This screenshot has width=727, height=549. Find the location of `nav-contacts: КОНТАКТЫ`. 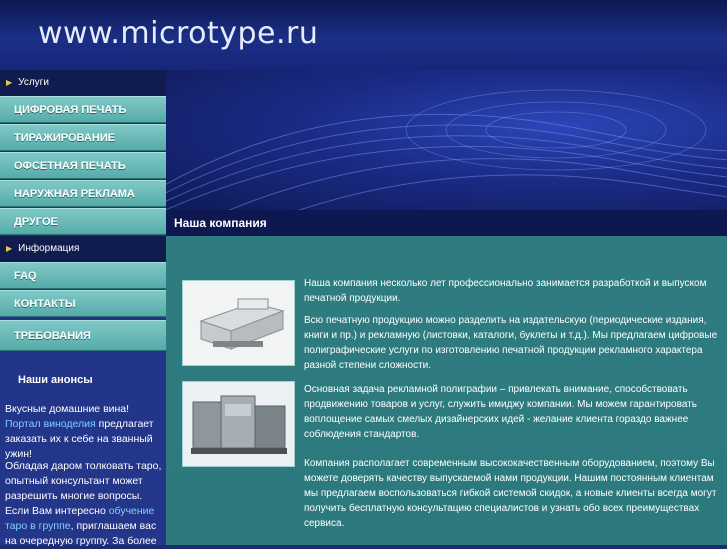

nav-contacts: КОНТАКТЫ is located at coordinates (83, 303).